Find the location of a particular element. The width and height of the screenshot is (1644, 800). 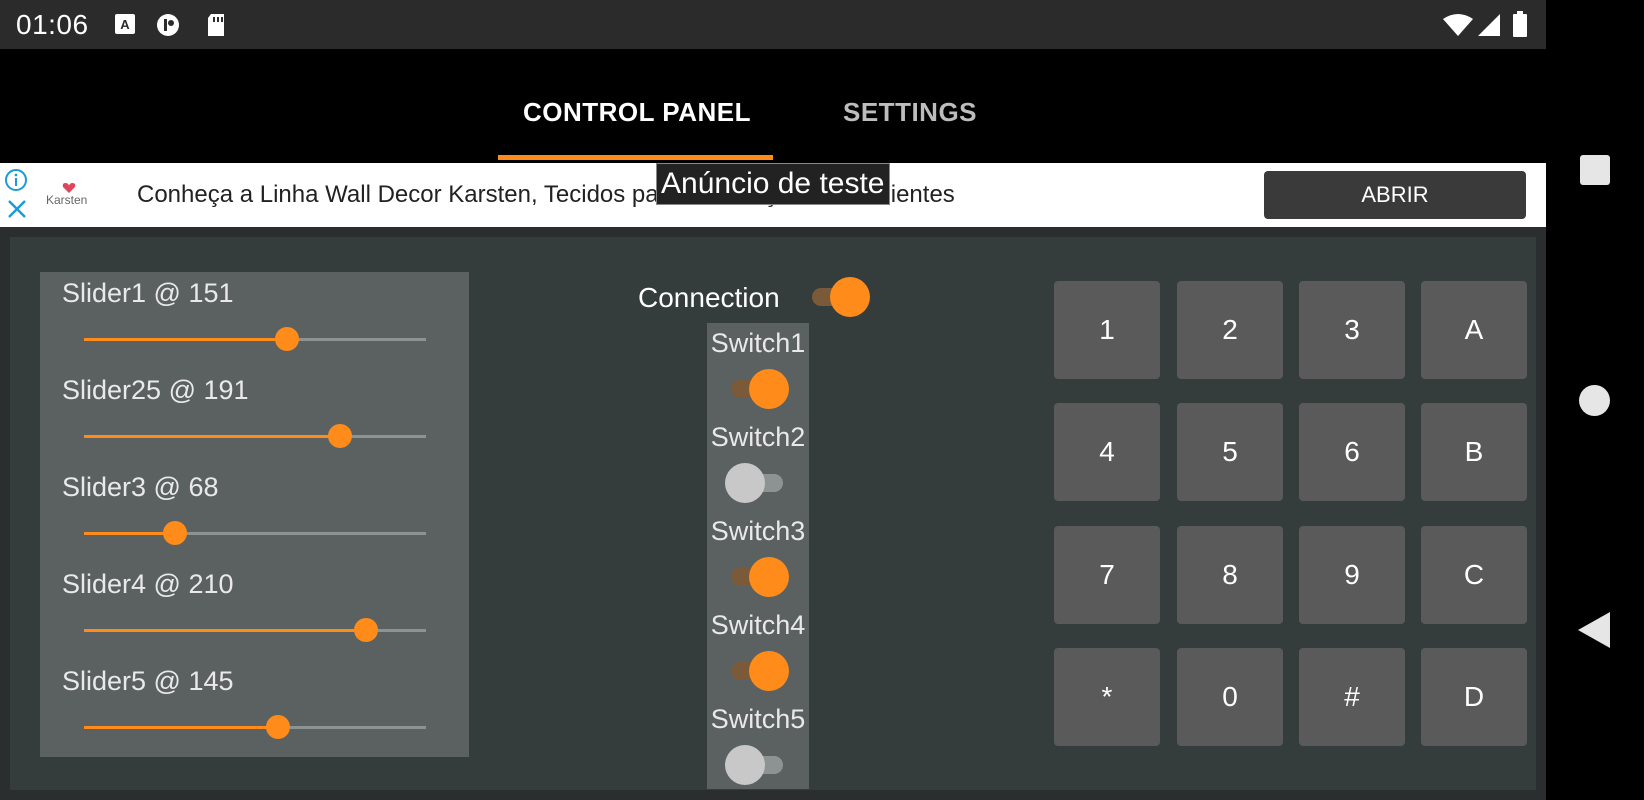

switch-3-toggle is located at coordinates (757, 577).